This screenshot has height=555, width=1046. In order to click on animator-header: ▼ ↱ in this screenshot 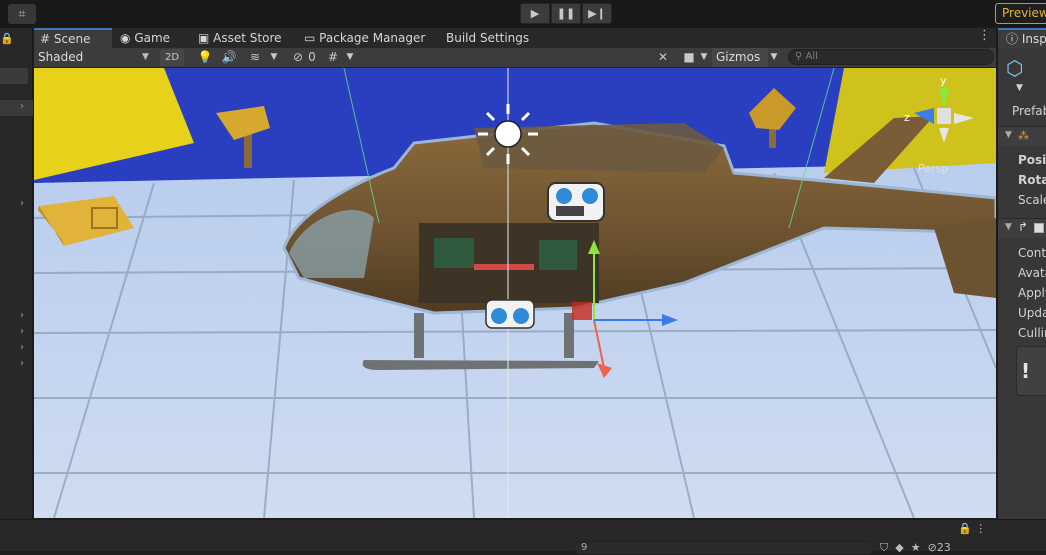, I will do `click(1022, 228)`.